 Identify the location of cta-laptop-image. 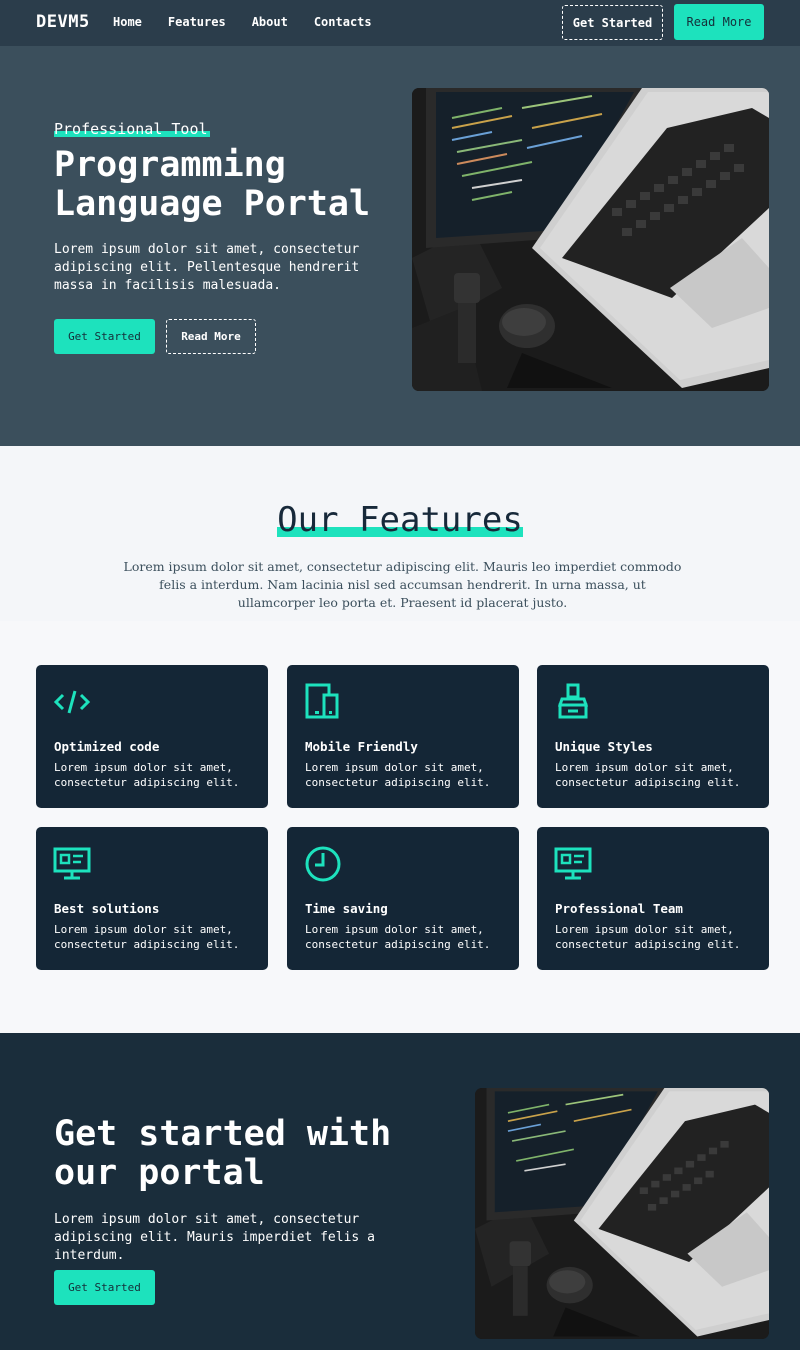
(622, 1213).